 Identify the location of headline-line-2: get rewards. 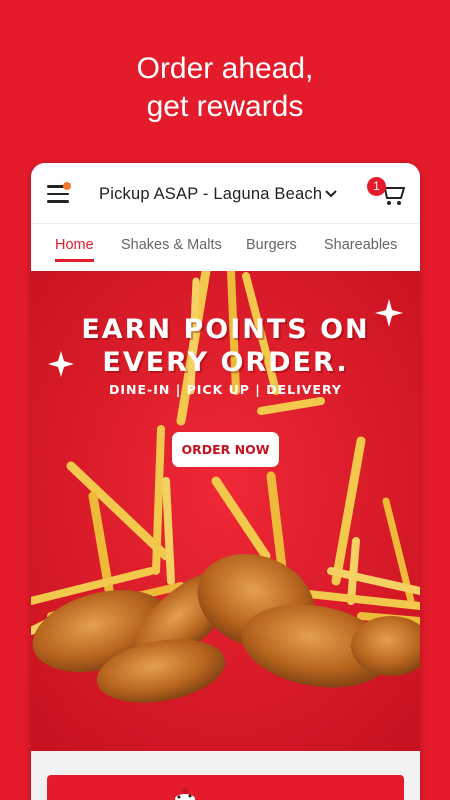
(225, 106).